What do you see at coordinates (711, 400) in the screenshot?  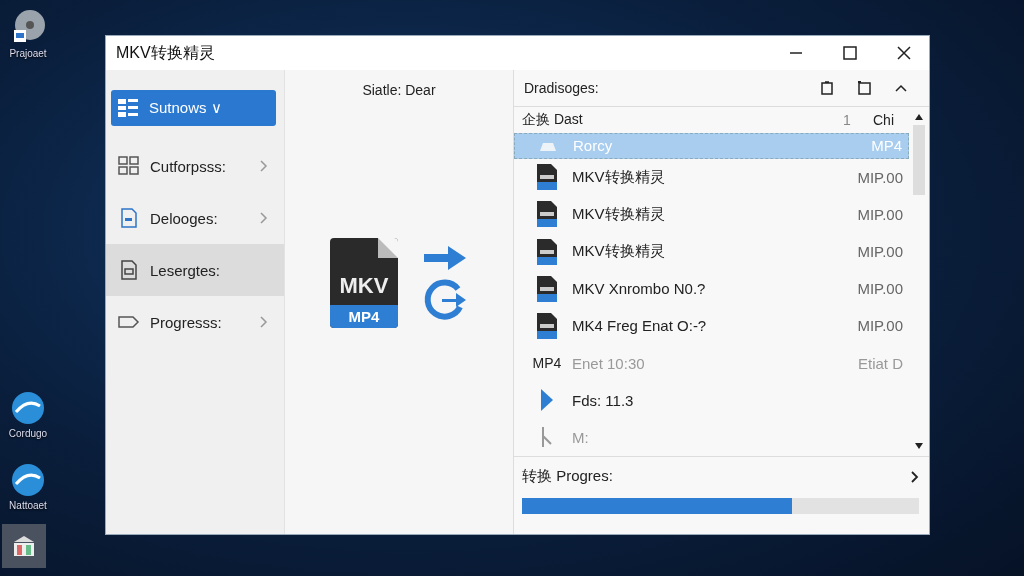 I see `list-row: Fds: 11.3` at bounding box center [711, 400].